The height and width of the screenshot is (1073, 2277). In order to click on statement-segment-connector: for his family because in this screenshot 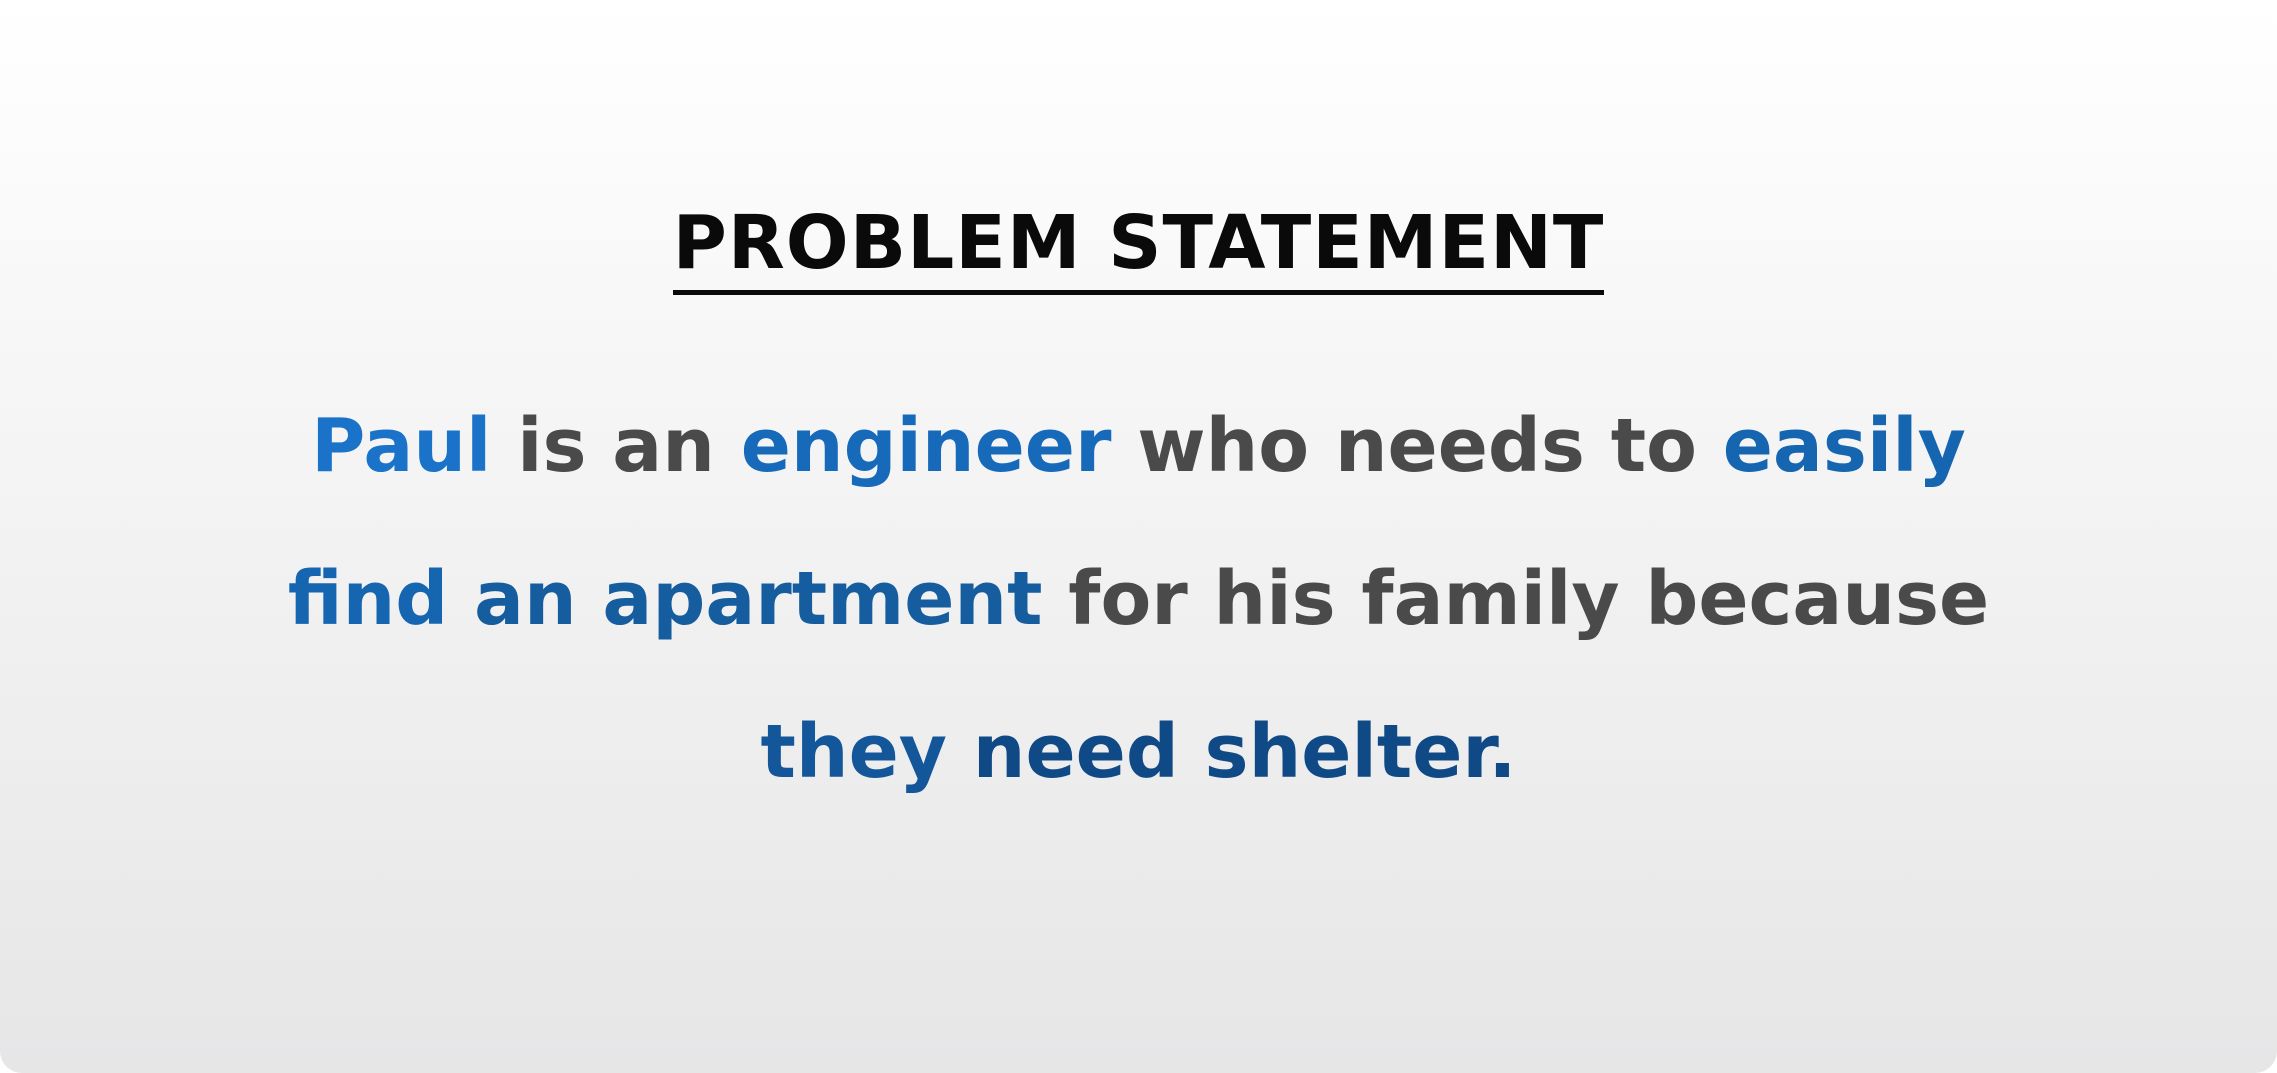, I will do `click(1516, 599)`.